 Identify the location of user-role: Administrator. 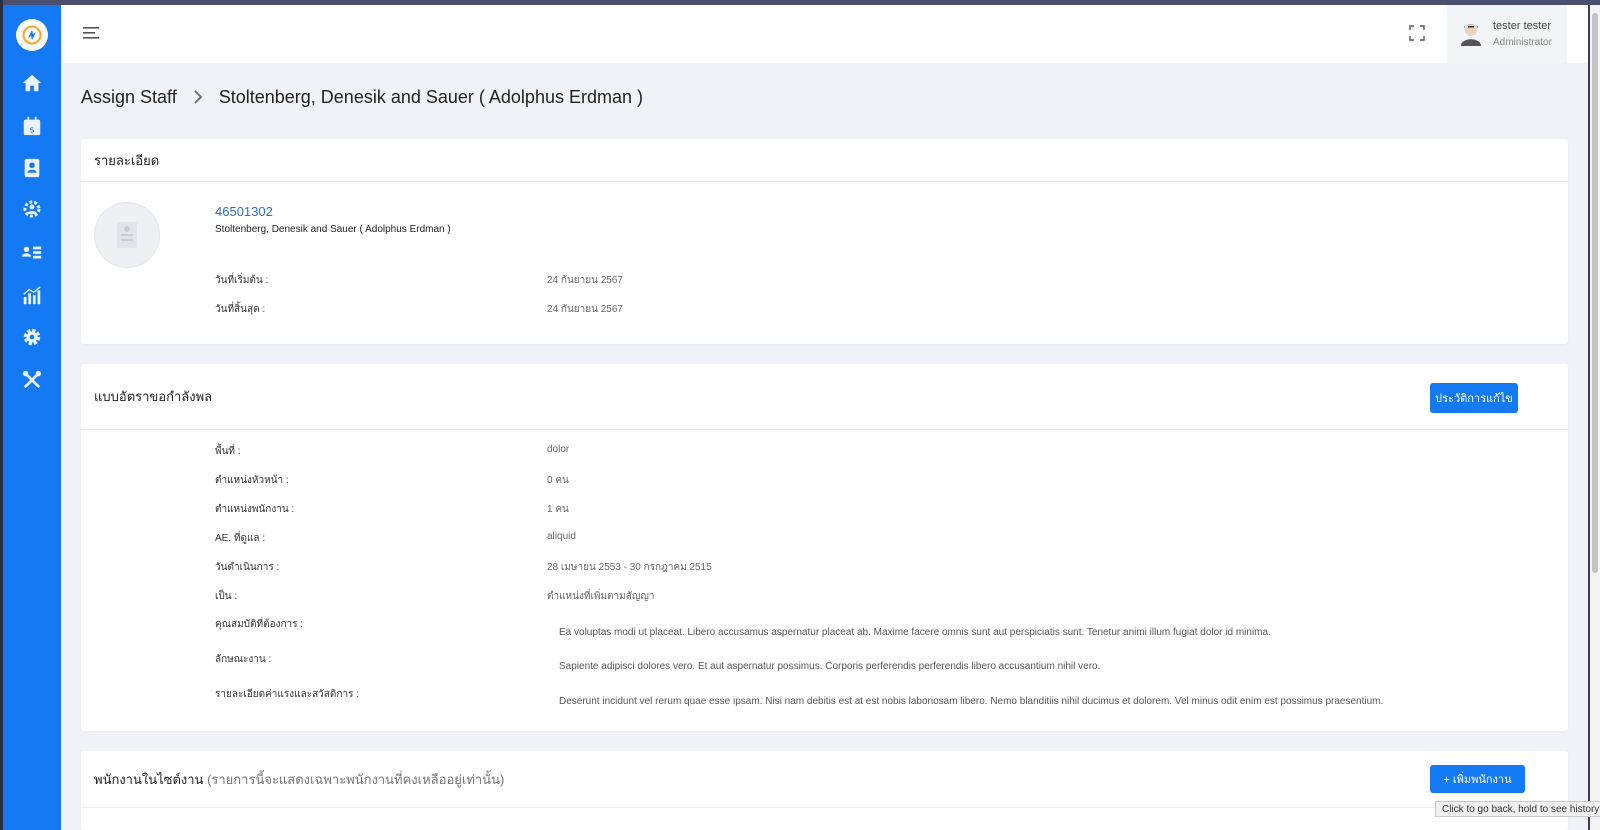
(1522, 42).